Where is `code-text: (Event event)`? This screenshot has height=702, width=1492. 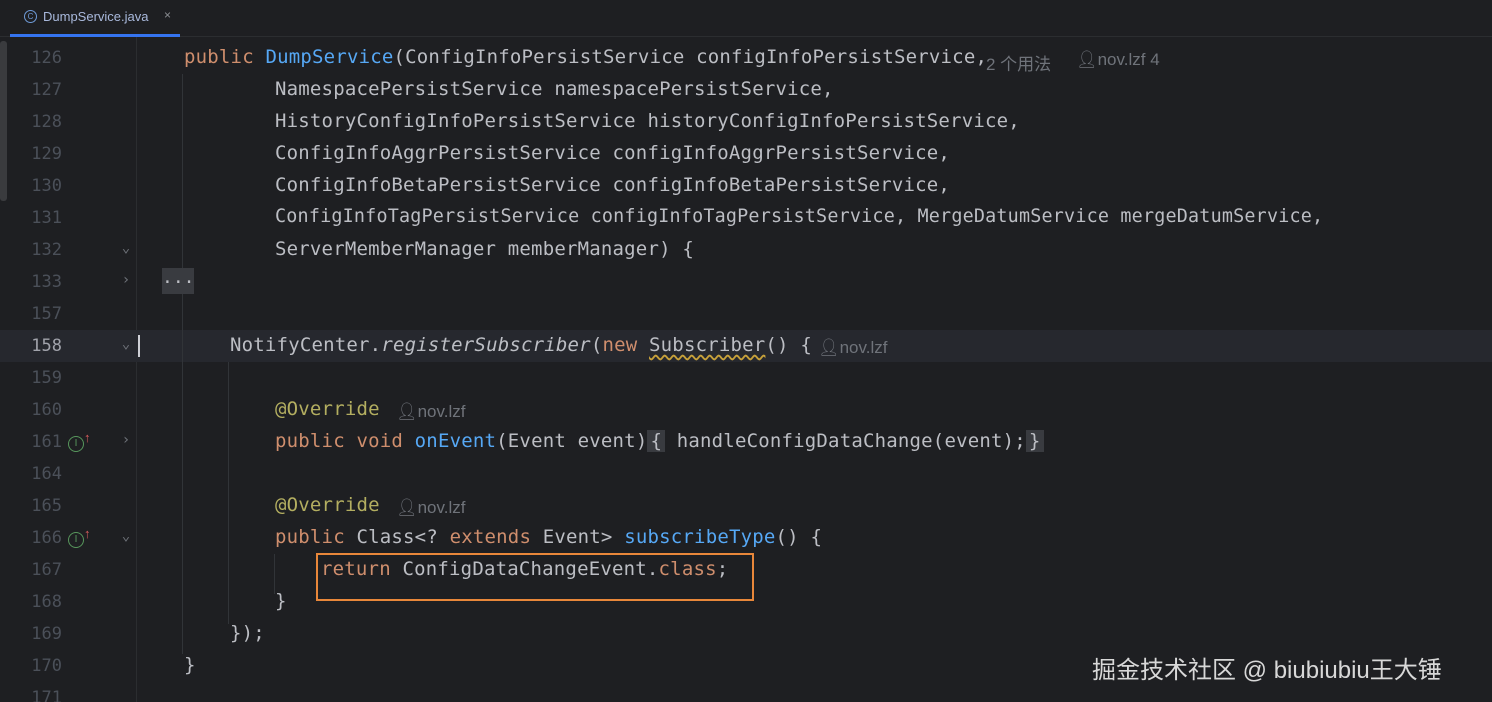
code-text: (Event event) is located at coordinates (572, 441).